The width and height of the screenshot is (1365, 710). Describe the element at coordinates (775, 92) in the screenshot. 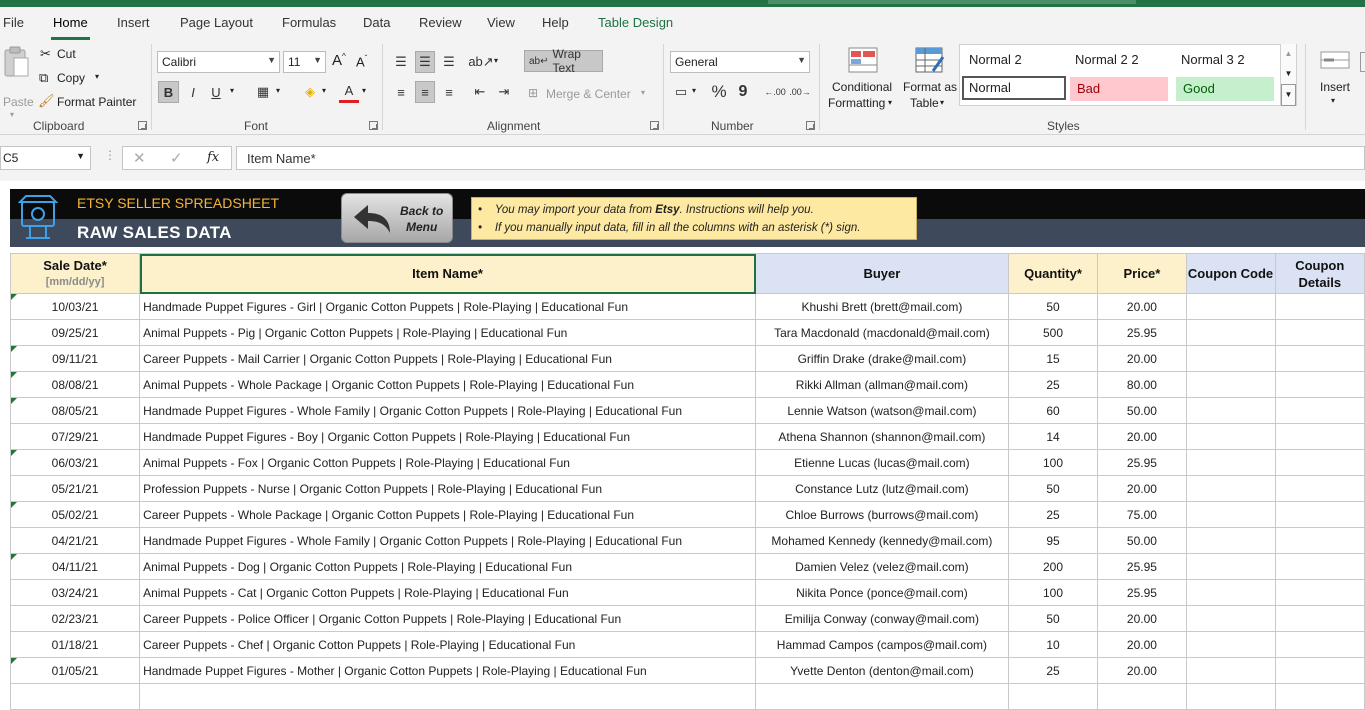

I see `increase-decimal-button: ← .00` at that location.